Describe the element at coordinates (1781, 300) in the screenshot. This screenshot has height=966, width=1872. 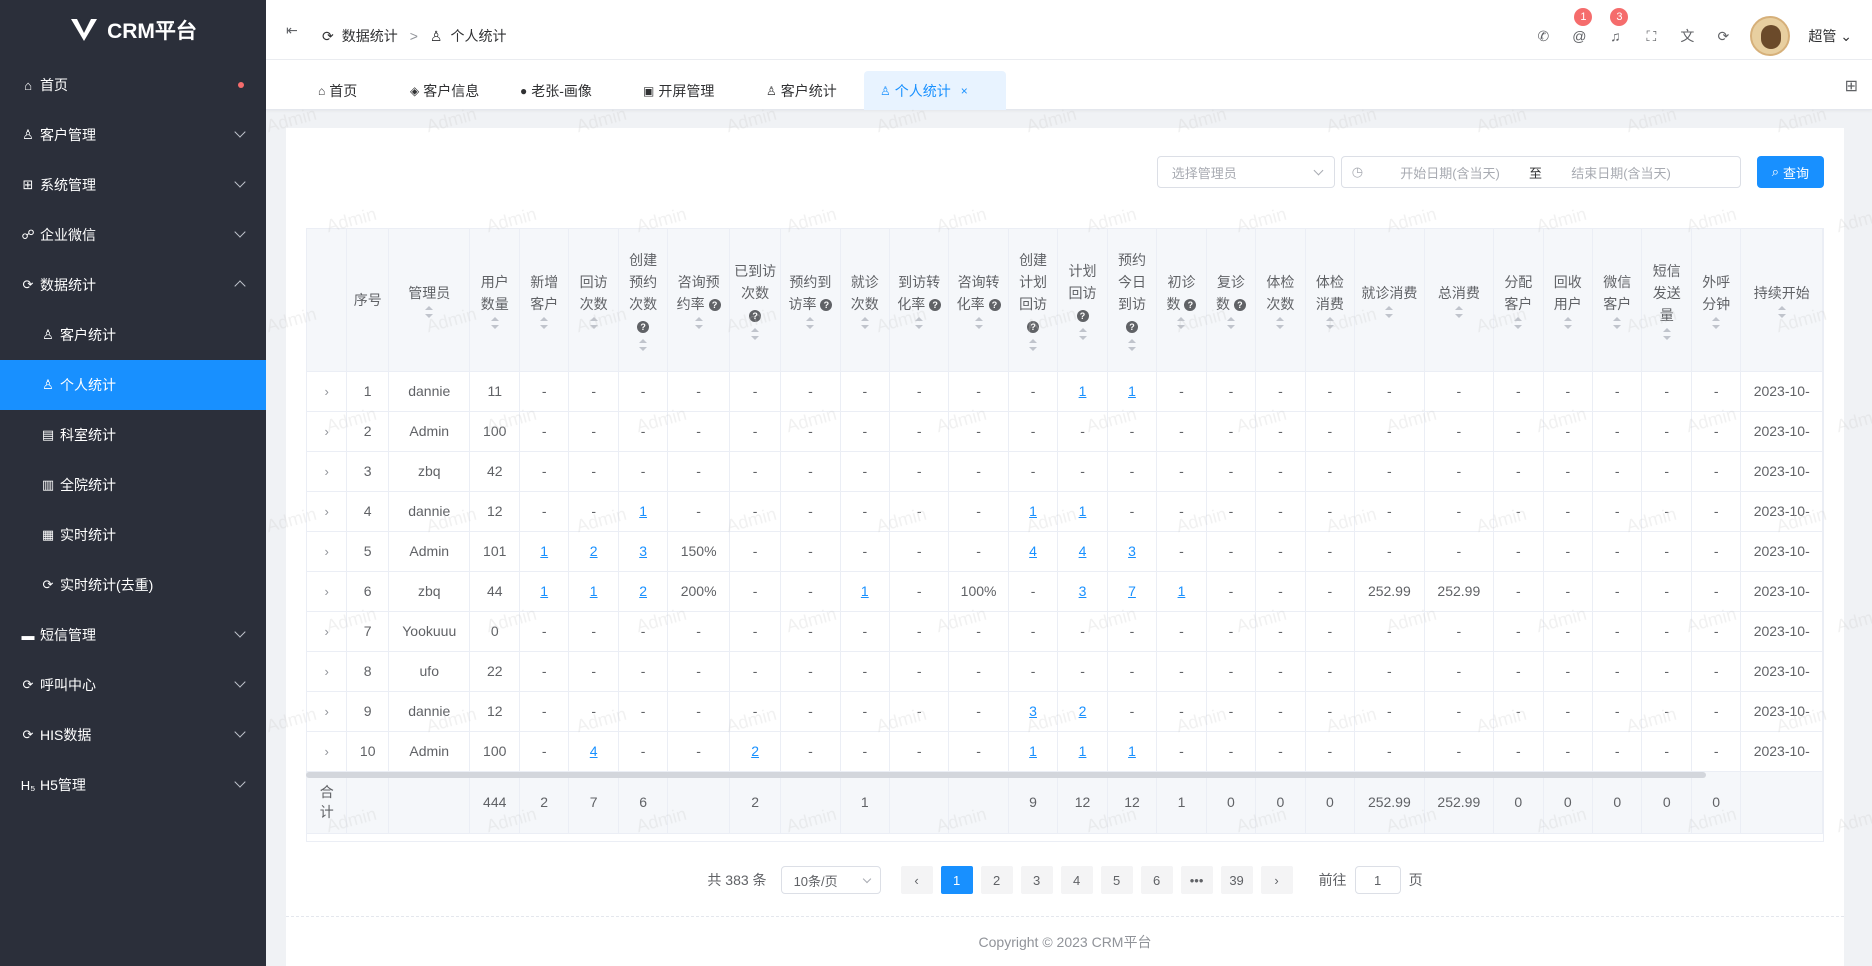
I see `column-header: 持续开始` at that location.